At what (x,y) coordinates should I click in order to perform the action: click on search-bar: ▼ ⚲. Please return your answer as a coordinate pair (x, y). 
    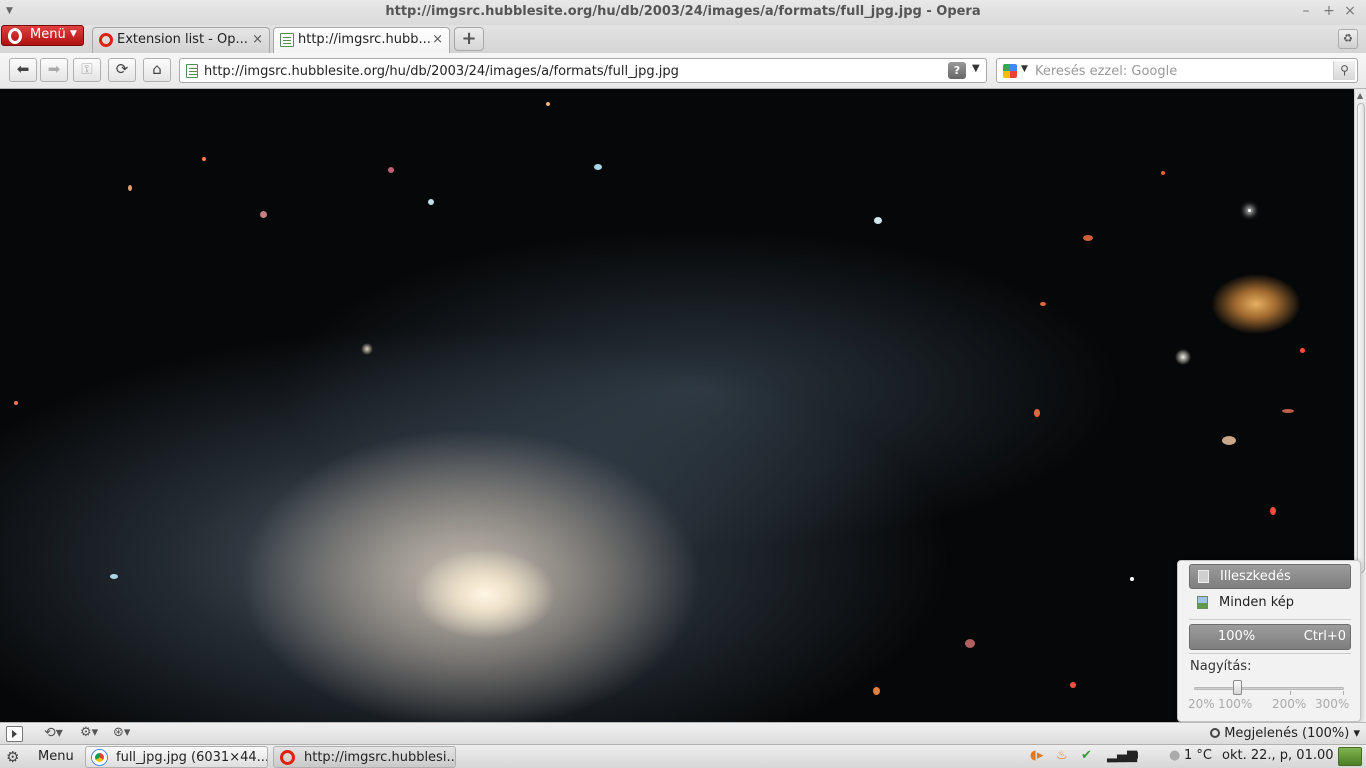
    Looking at the image, I should click on (1177, 70).